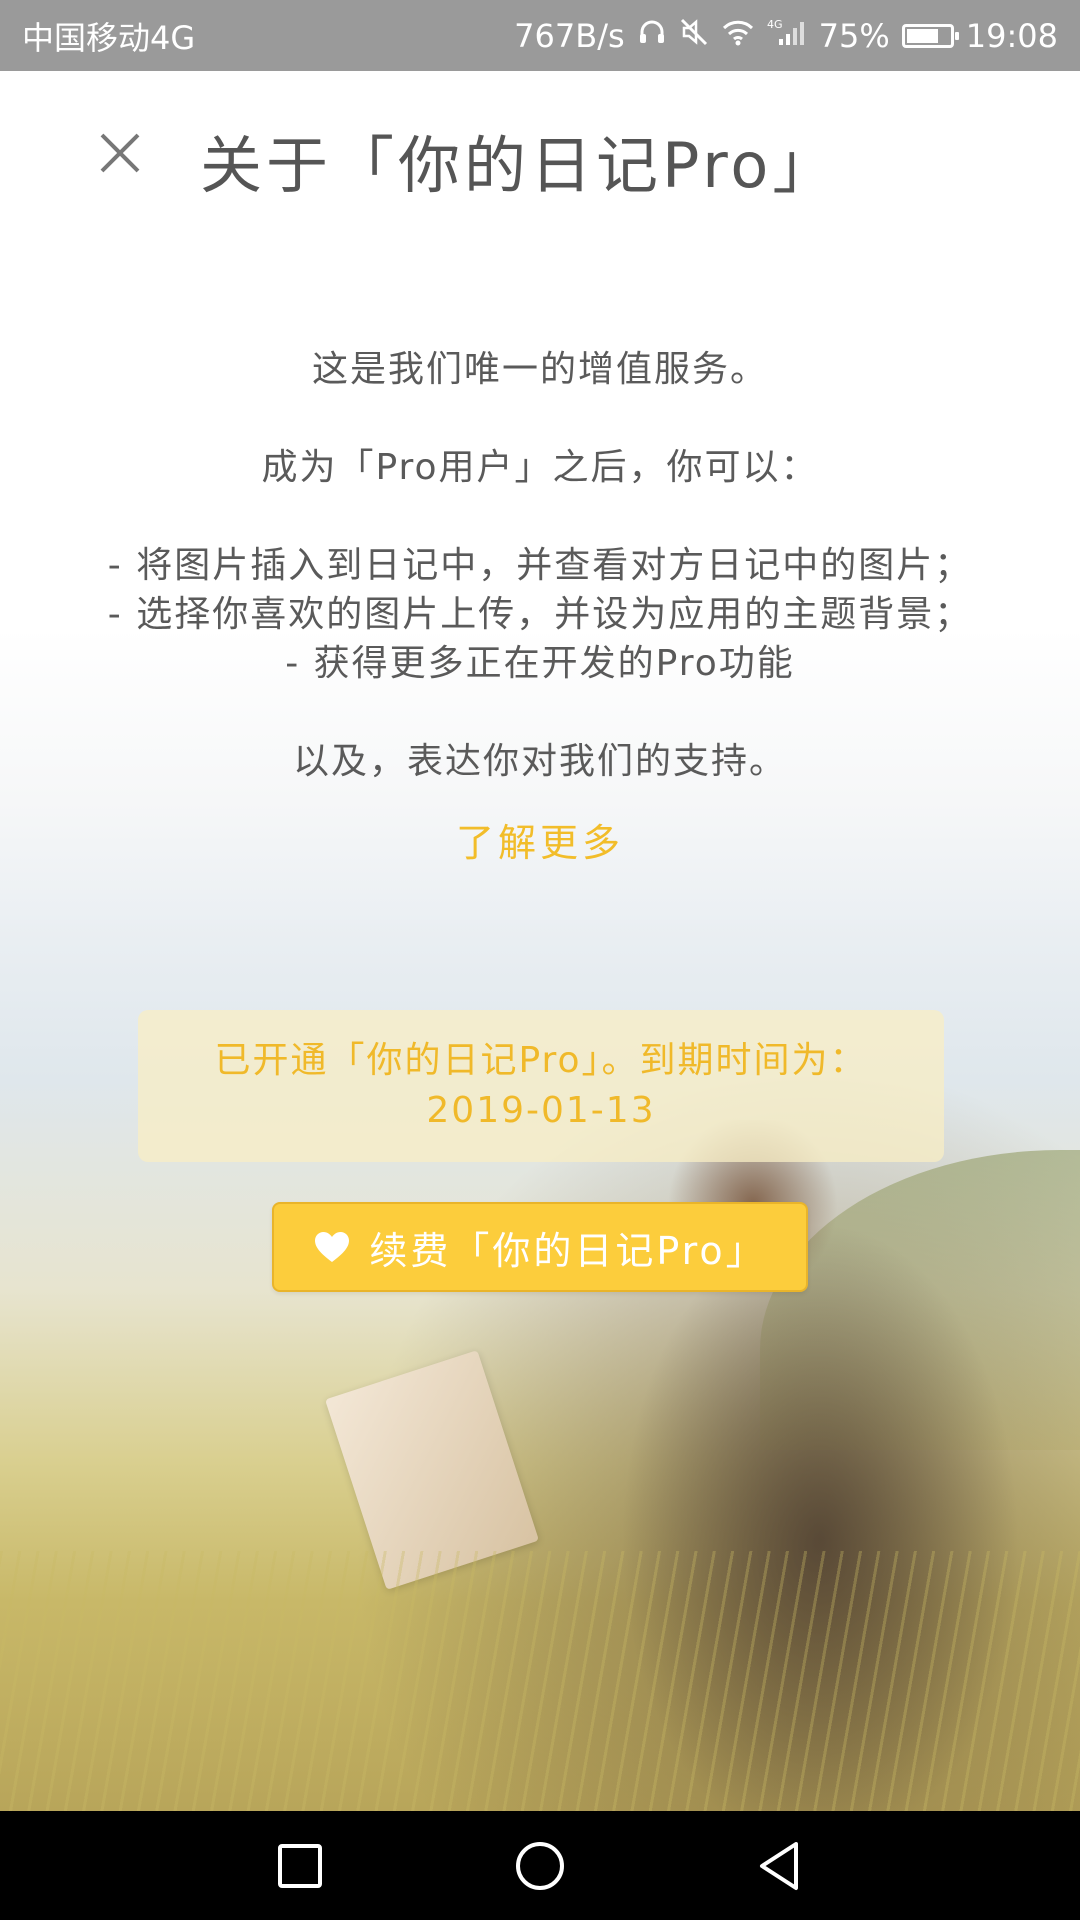 The image size is (1080, 1920). Describe the element at coordinates (787, 36) in the screenshot. I see `signal-icon: 4G` at that location.